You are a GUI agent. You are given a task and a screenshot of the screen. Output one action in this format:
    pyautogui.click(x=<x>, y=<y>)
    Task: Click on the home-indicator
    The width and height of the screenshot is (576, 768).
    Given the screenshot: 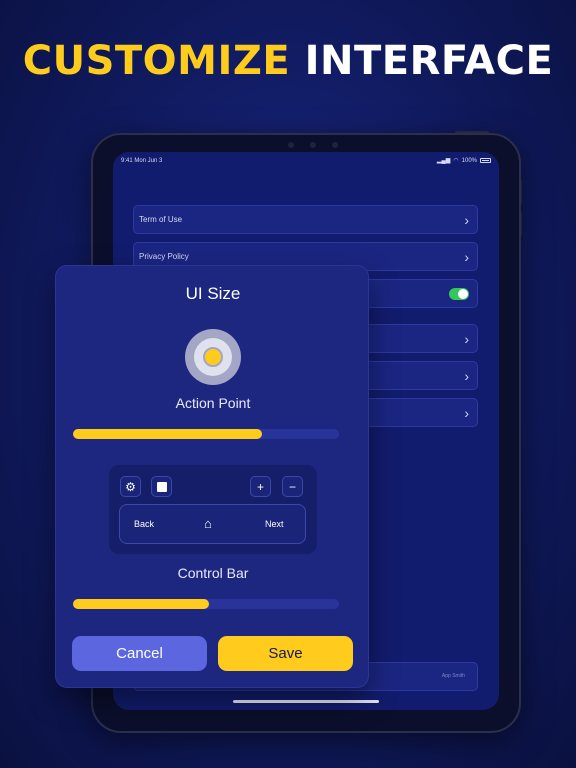 What is the action you would take?
    pyautogui.click(x=306, y=701)
    